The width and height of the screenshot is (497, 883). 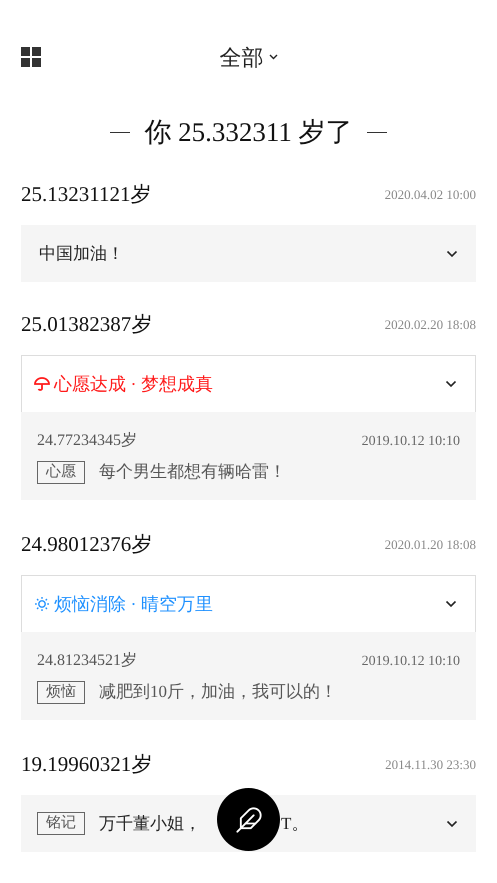 What do you see at coordinates (61, 692) in the screenshot?
I see `tag-label: 烦恼` at bounding box center [61, 692].